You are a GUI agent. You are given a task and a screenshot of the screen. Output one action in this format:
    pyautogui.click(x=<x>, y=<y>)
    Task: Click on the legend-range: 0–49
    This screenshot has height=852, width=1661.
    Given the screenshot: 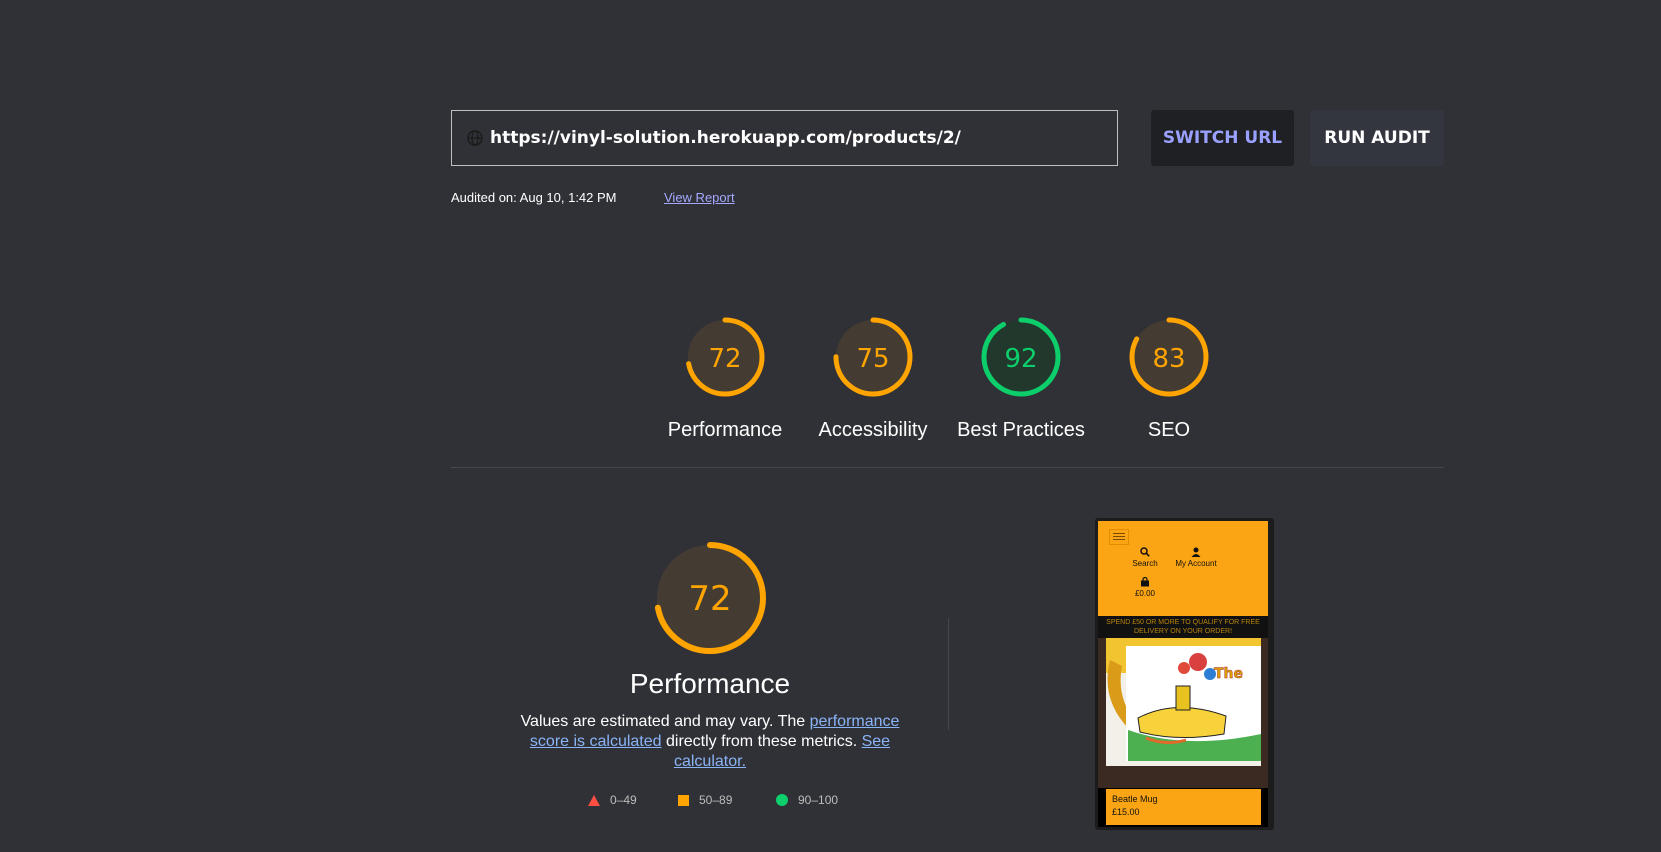 What is the action you would take?
    pyautogui.click(x=623, y=800)
    